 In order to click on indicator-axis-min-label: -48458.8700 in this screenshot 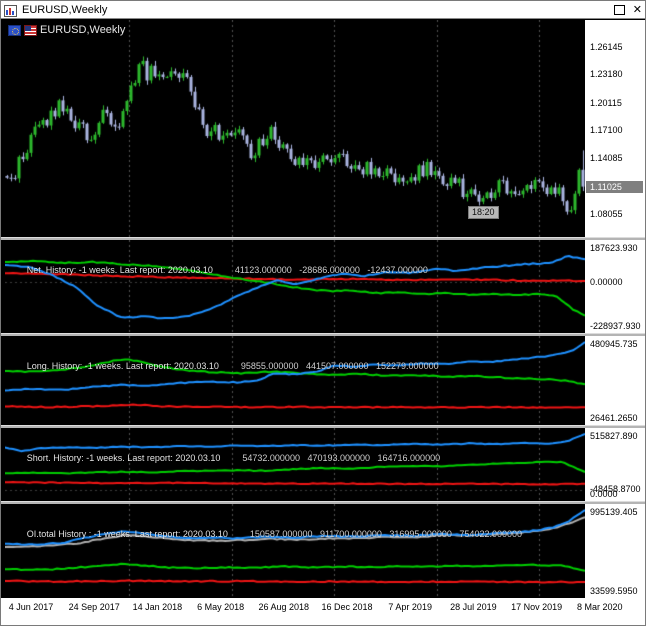, I will do `click(615, 489)`.